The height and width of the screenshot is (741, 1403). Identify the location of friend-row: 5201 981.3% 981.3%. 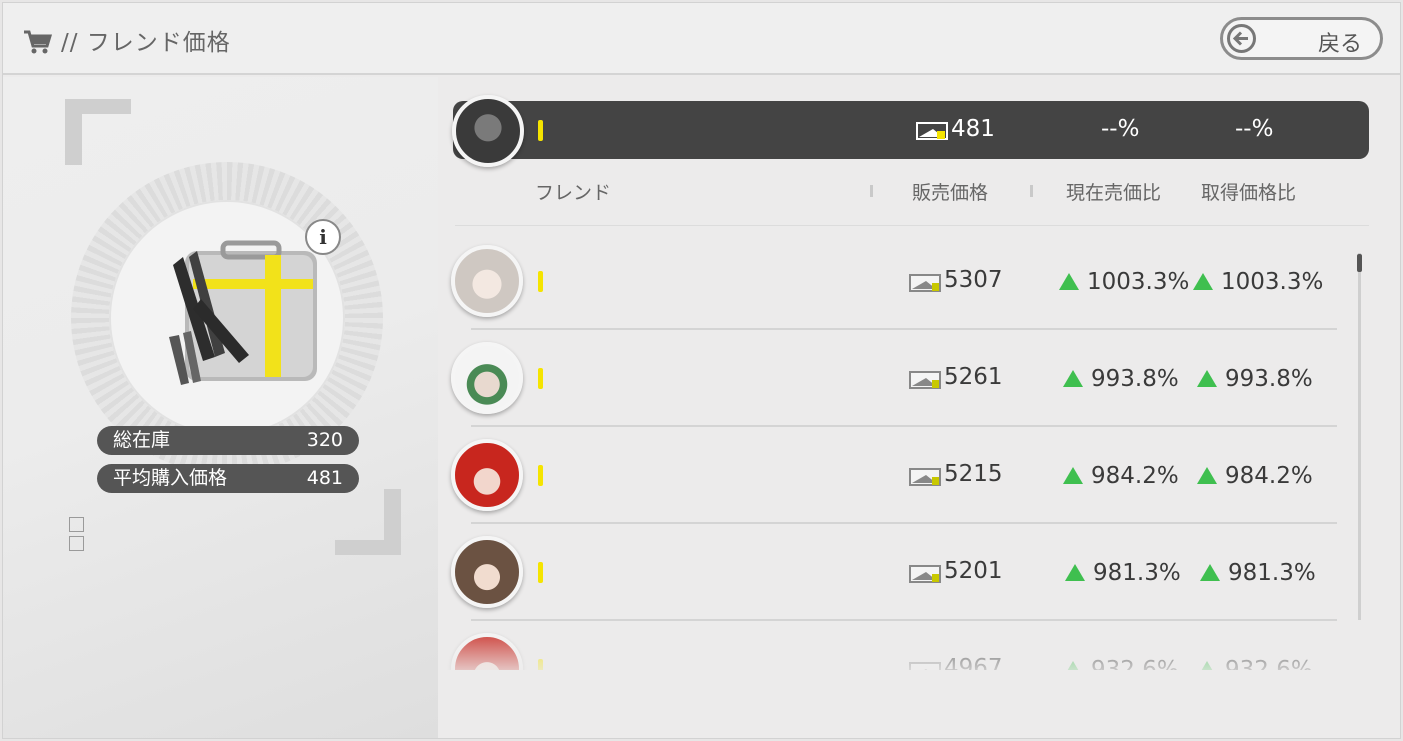
(898, 572).